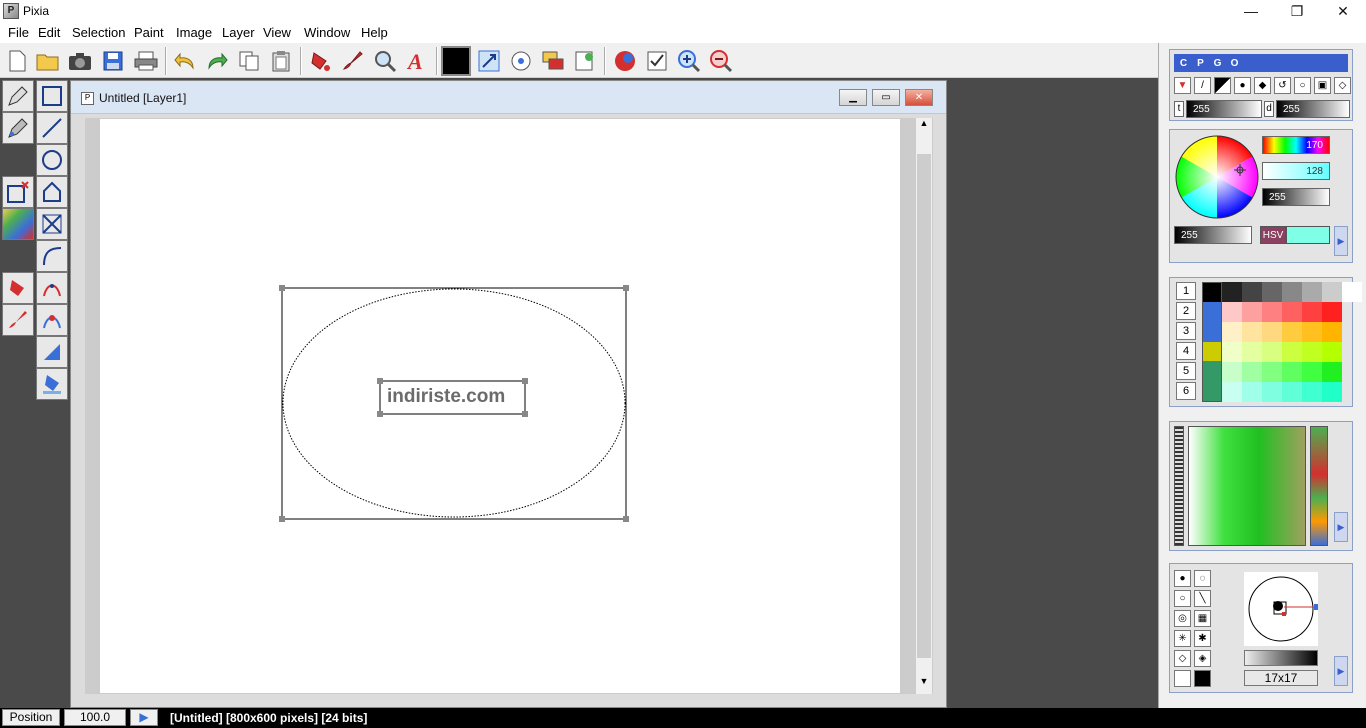 The width and height of the screenshot is (1366, 728). Describe the element at coordinates (1202, 618) in the screenshot. I see `brush-grid-icon: ▦` at that location.